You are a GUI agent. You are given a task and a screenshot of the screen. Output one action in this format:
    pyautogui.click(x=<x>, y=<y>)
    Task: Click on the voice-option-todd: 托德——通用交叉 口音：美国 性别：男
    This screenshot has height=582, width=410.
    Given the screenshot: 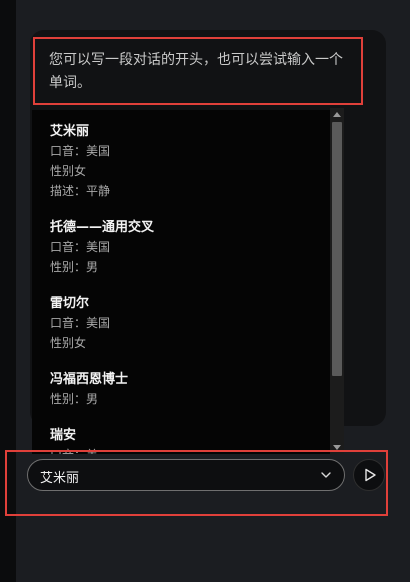 What is the action you would take?
    pyautogui.click(x=102, y=247)
    